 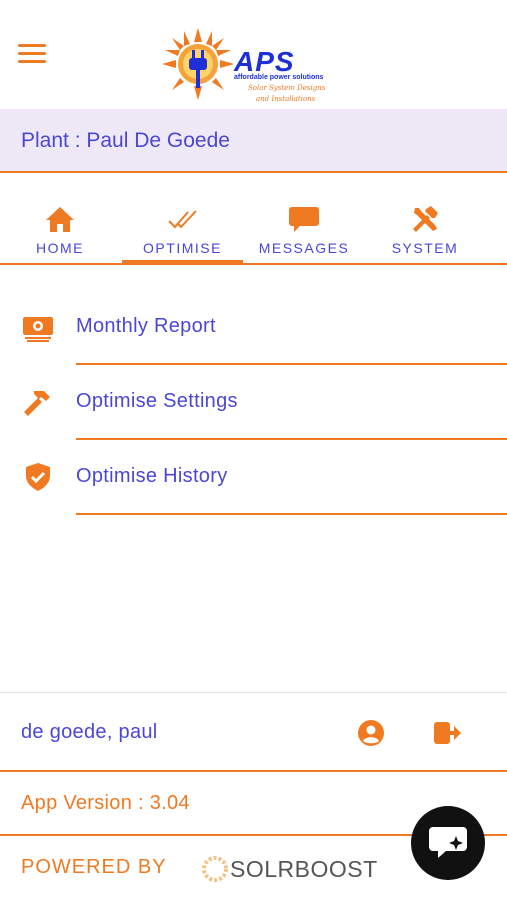 I want to click on menu-item-label: Optimise Settings, so click(x=157, y=401).